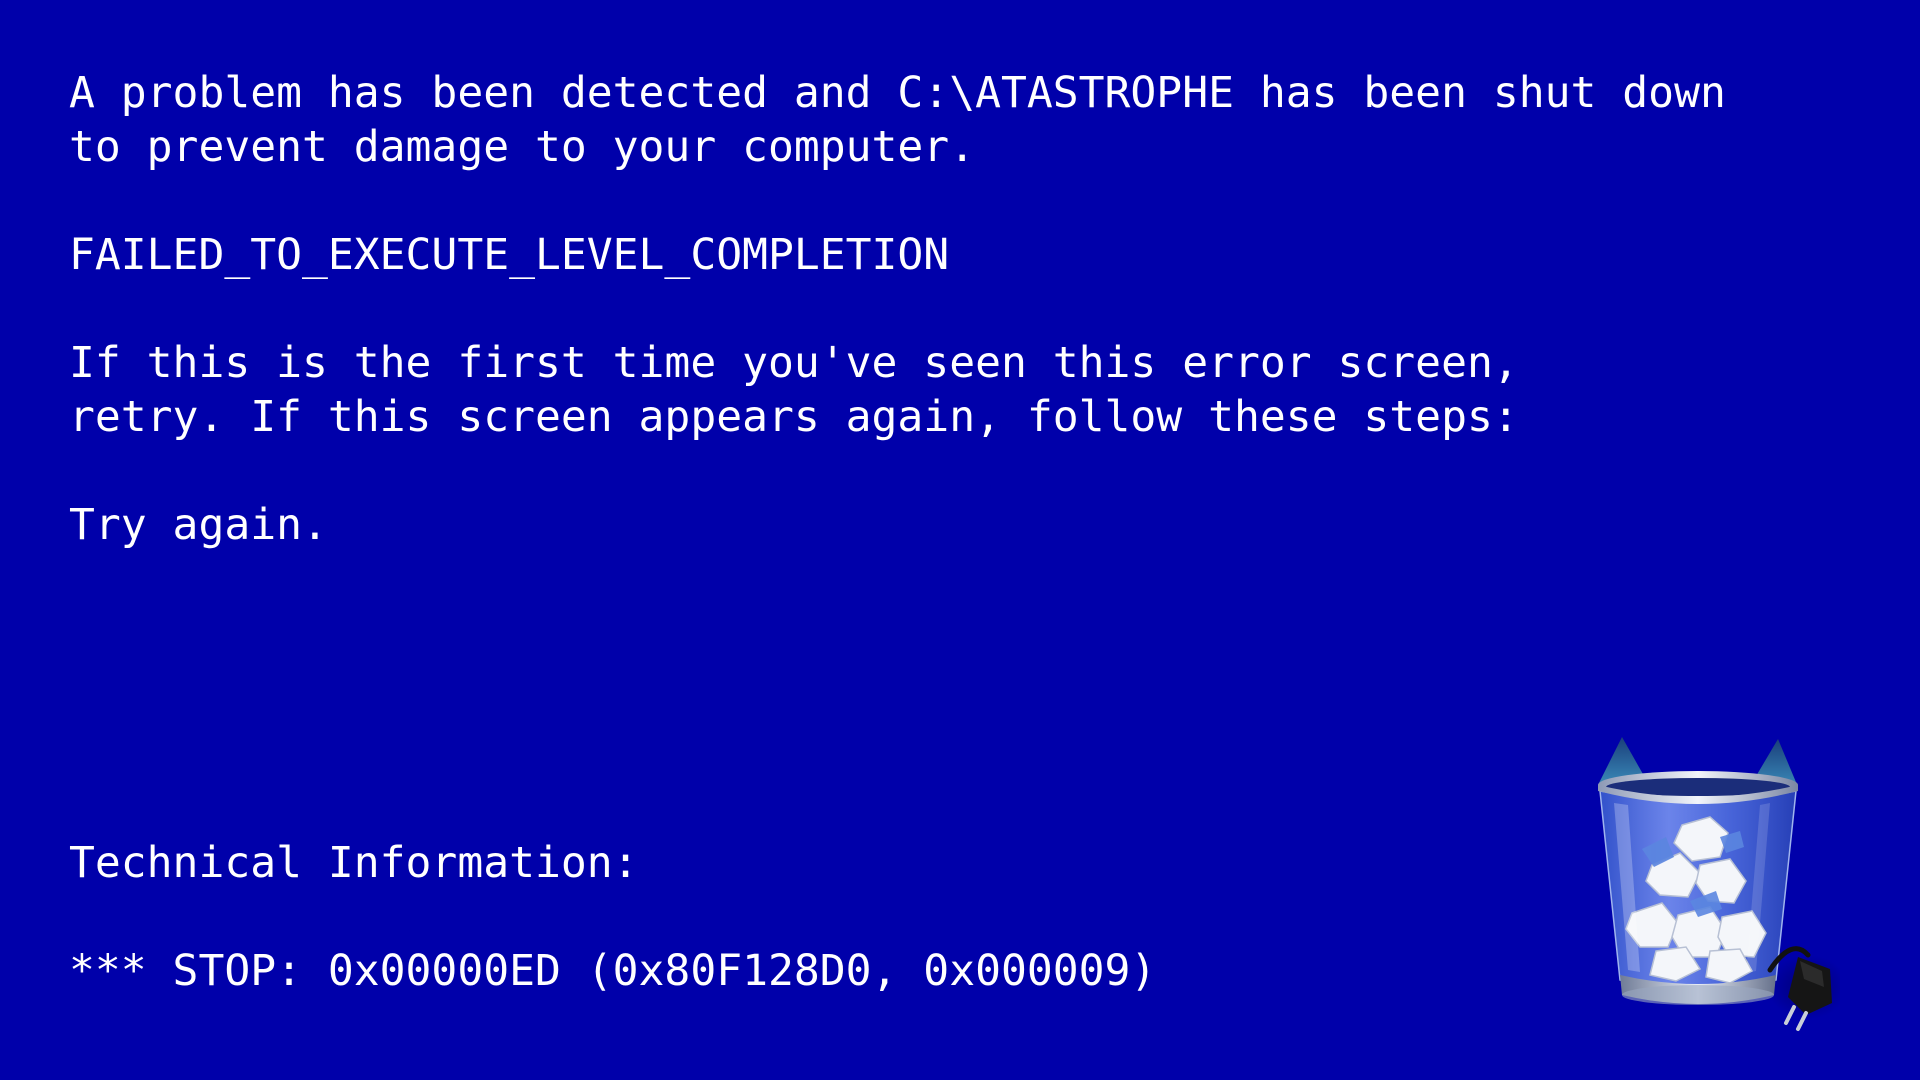 Image resolution: width=1920 pixels, height=1080 pixels. Describe the element at coordinates (509, 255) in the screenshot. I see `error-code: FAILED_TO_EXECUTE_LEVEL_COMPLETION` at that location.